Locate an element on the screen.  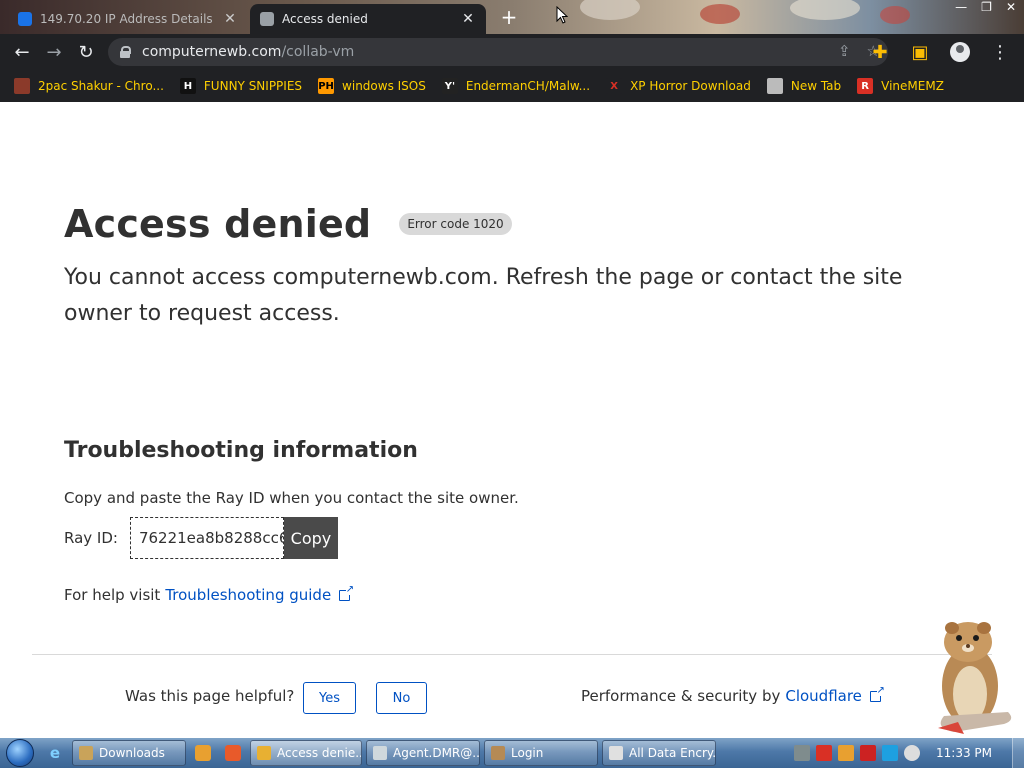
taskbar-window-label: Login is located at coordinates (527, 753).